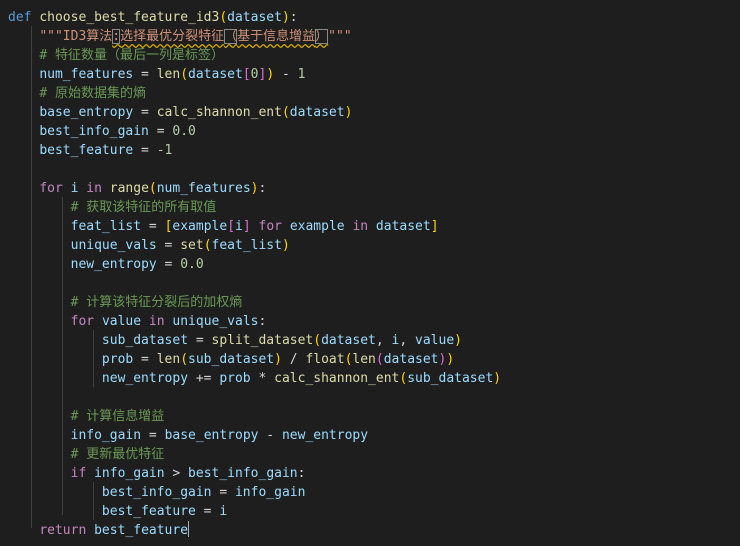 This screenshot has height=546, width=740. I want to click on if-keyword: if, so click(78, 473).